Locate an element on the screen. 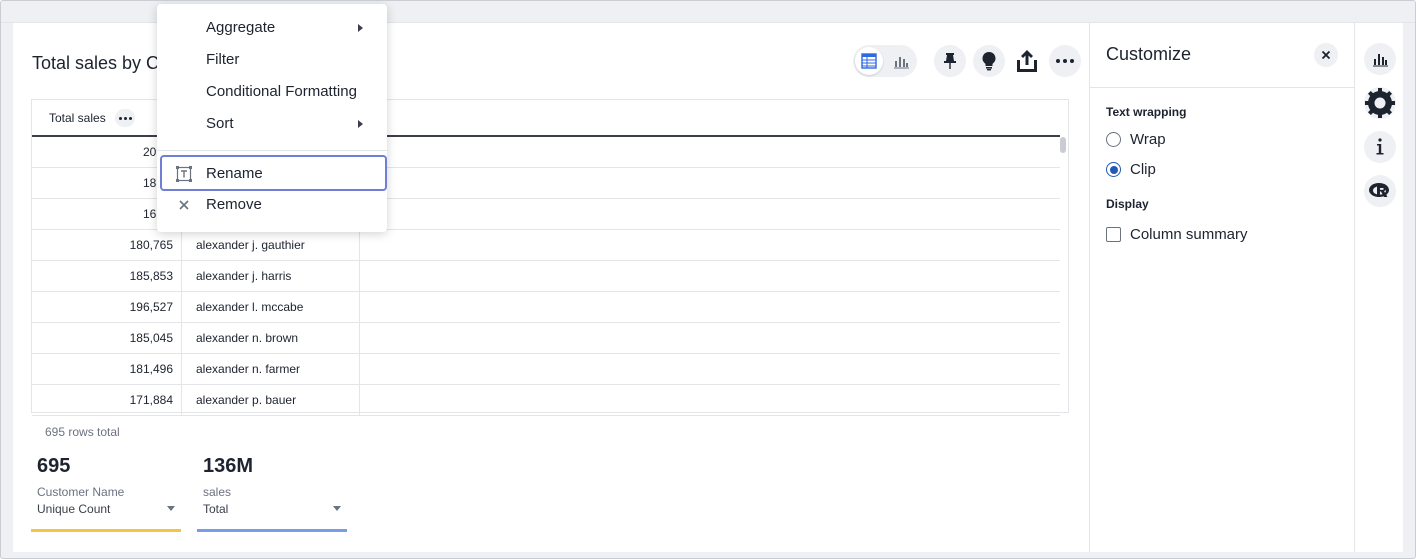 Image resolution: width=1416 pixels, height=559 pixels. info-icon is located at coordinates (1380, 146).